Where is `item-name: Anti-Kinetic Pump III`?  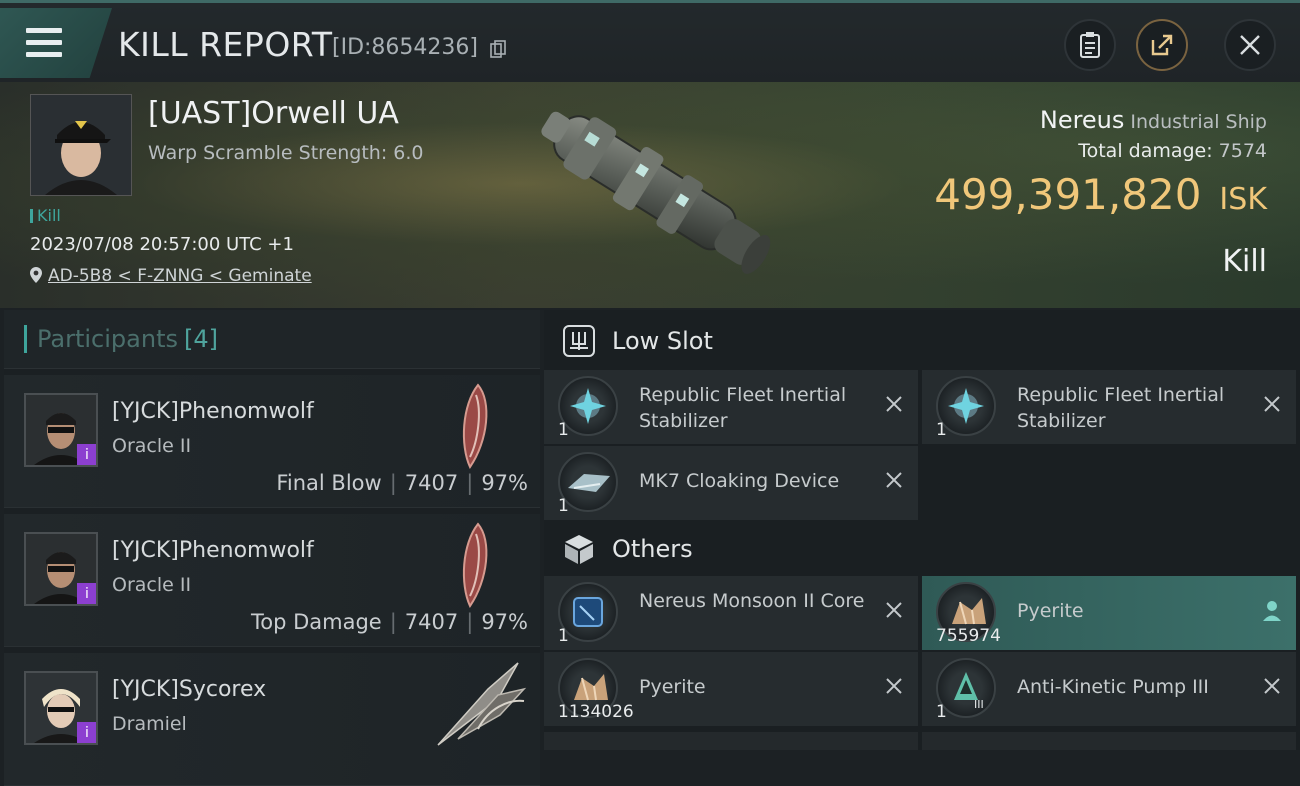
item-name: Anti-Kinetic Pump III is located at coordinates (1113, 687).